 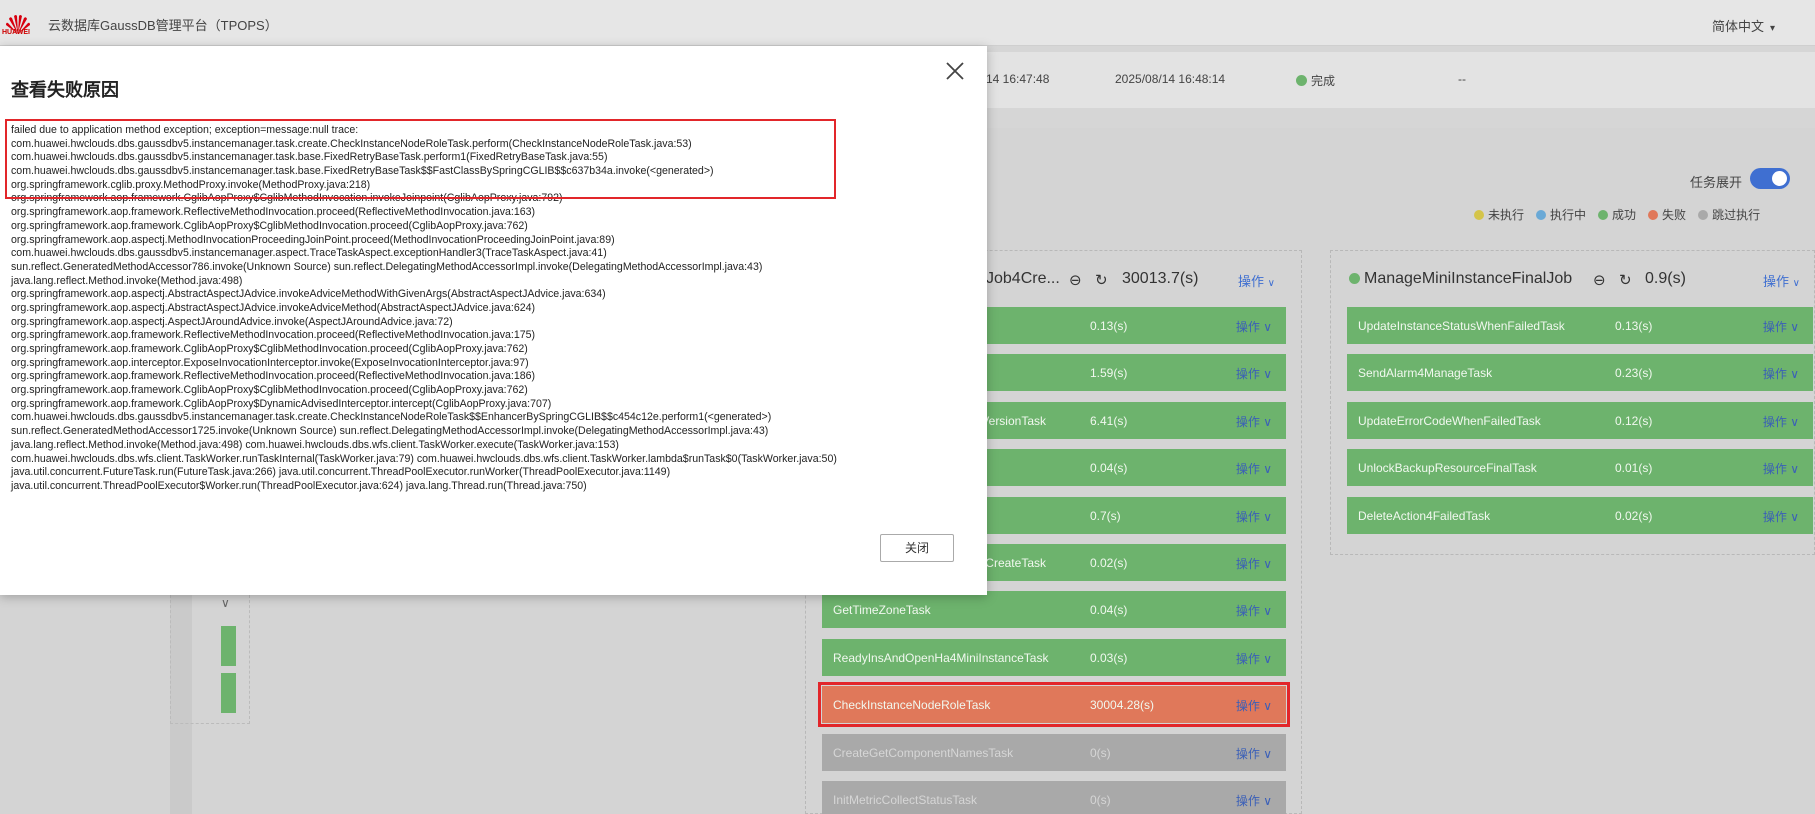 What do you see at coordinates (1461, 326) in the screenshot?
I see `task-name: UpdateInstanceStatusWhenFailedTask` at bounding box center [1461, 326].